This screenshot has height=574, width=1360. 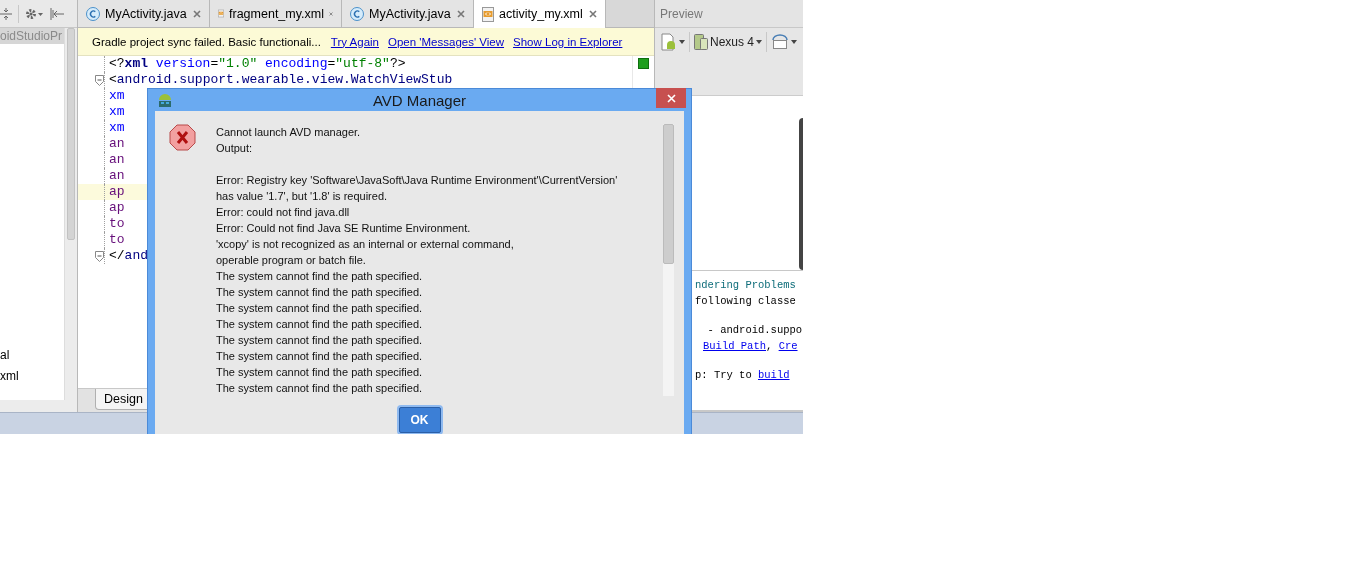 What do you see at coordinates (568, 41) in the screenshot?
I see `banner-link: Show Log in Explorer` at bounding box center [568, 41].